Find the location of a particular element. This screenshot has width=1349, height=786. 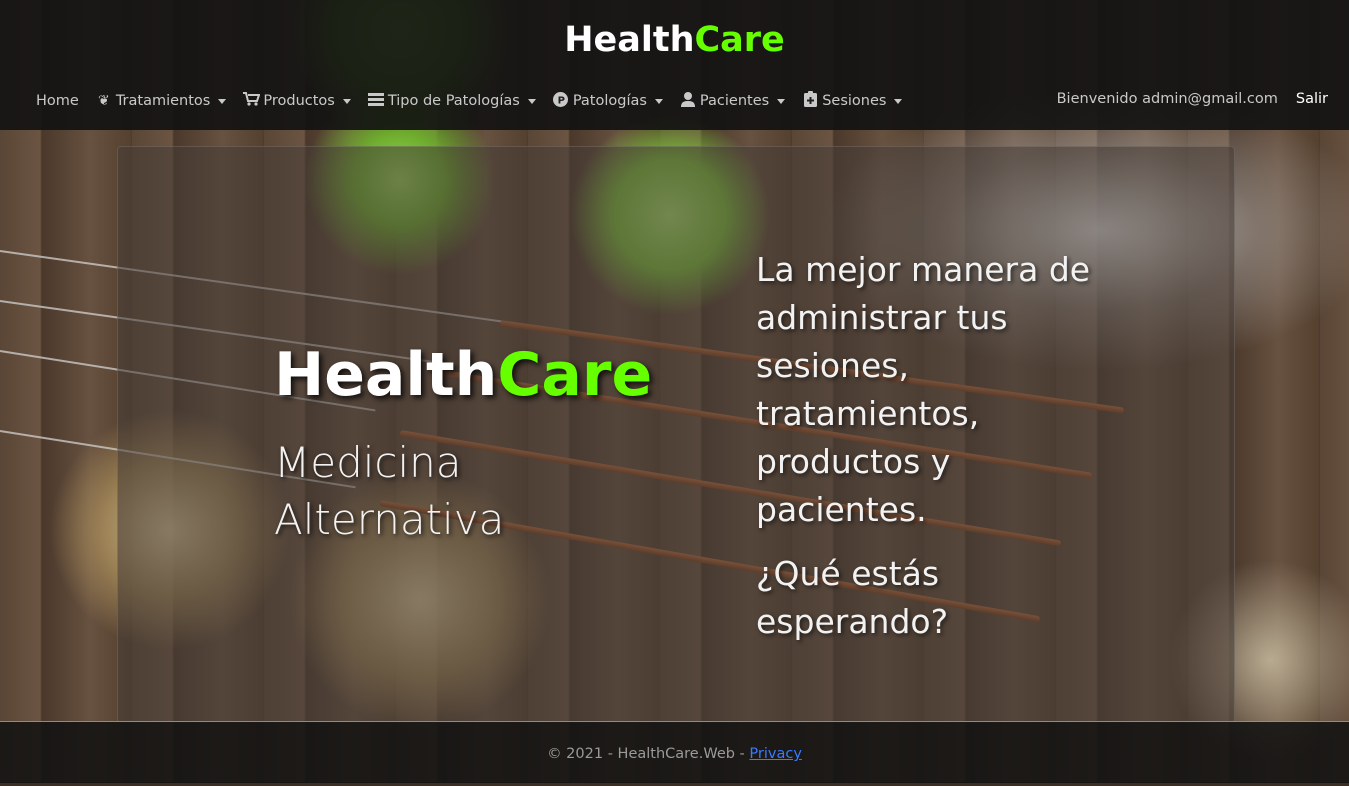

nav-home-label: Home is located at coordinates (57, 101).